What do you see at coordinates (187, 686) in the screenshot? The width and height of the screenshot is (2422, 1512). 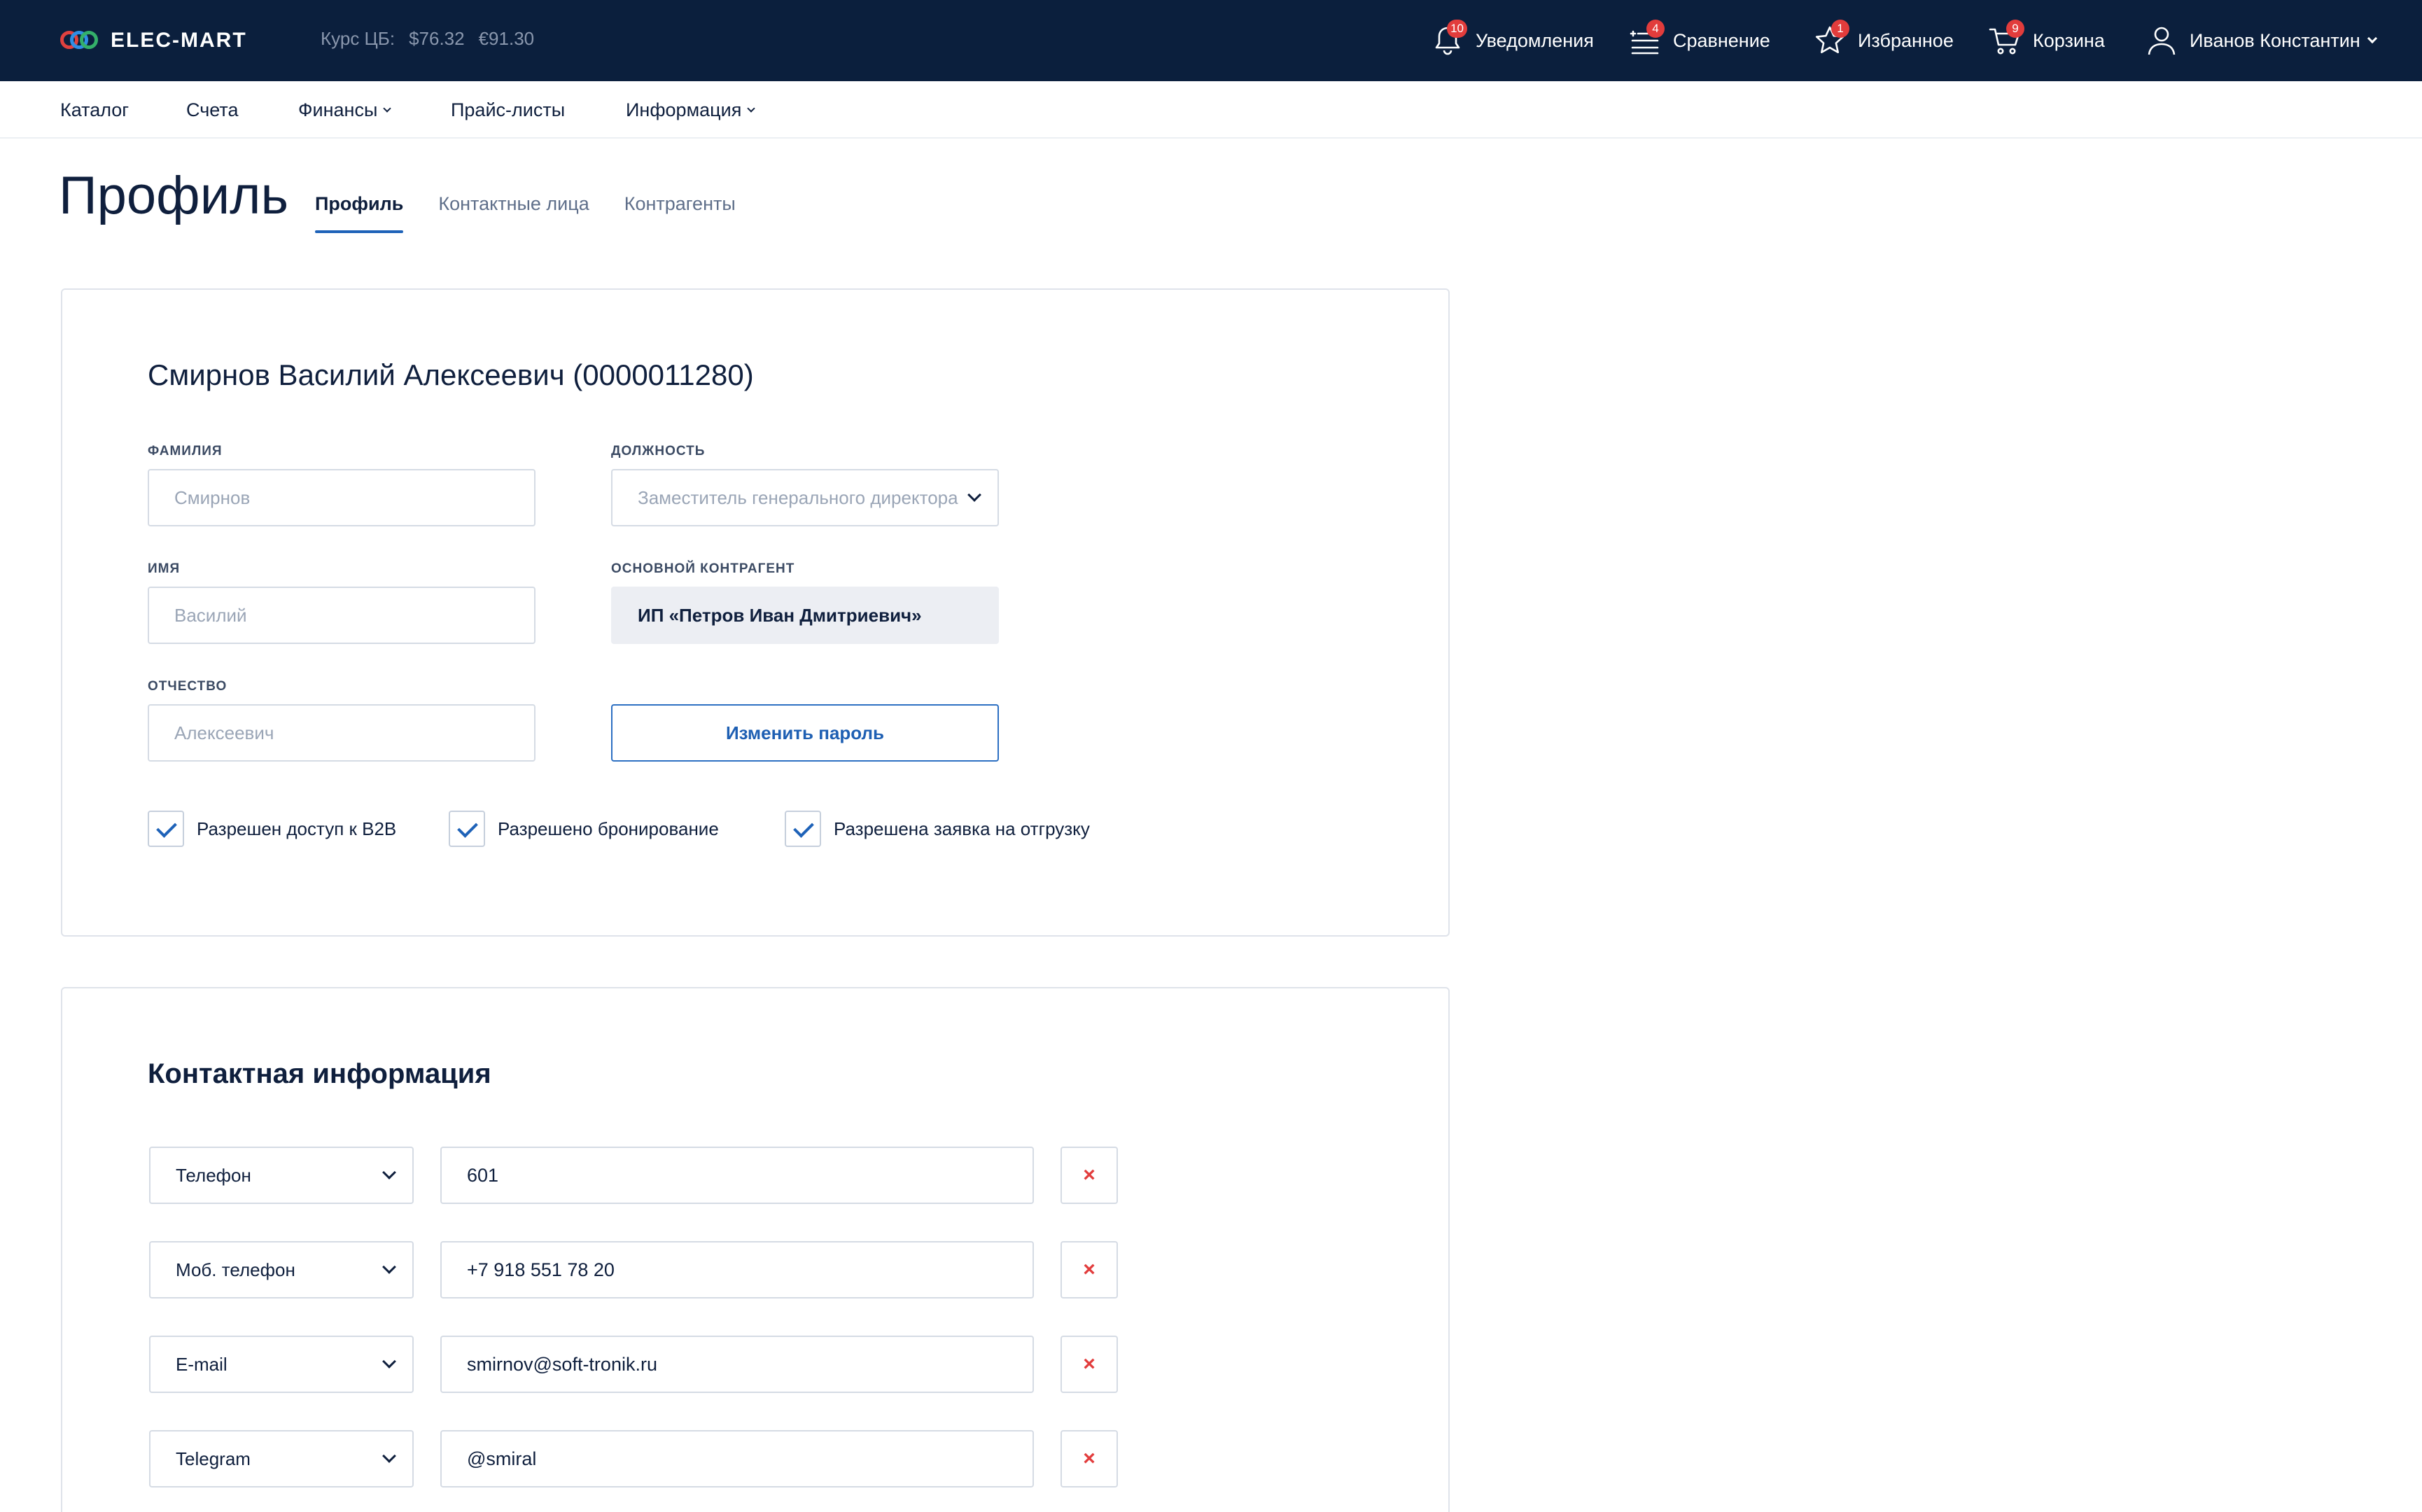 I see `middle-name-label: Отчество` at bounding box center [187, 686].